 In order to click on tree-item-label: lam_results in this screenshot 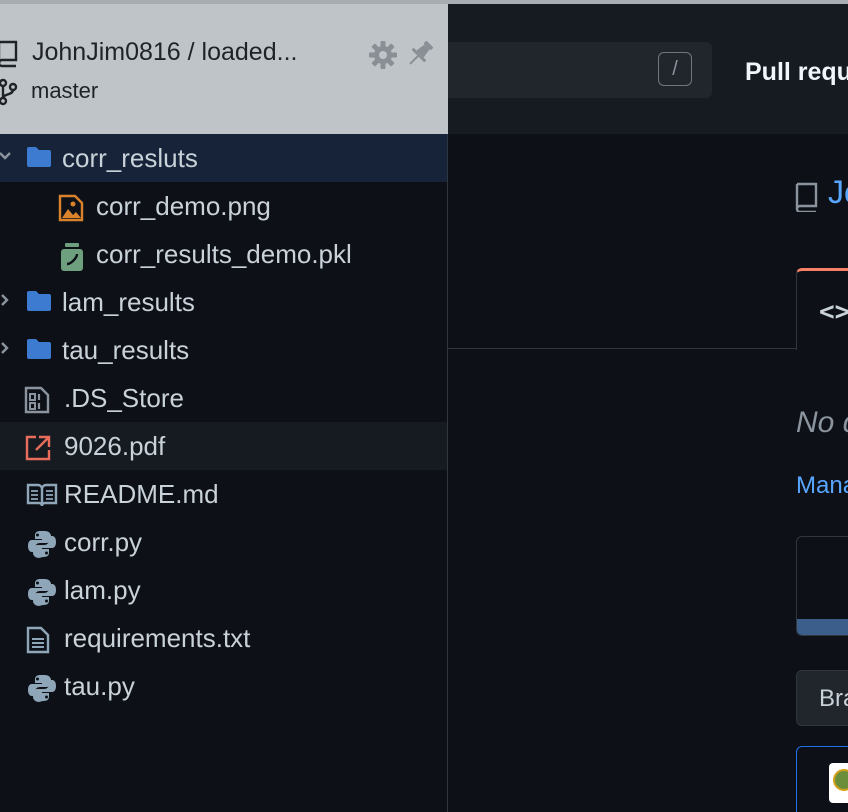, I will do `click(128, 302)`.